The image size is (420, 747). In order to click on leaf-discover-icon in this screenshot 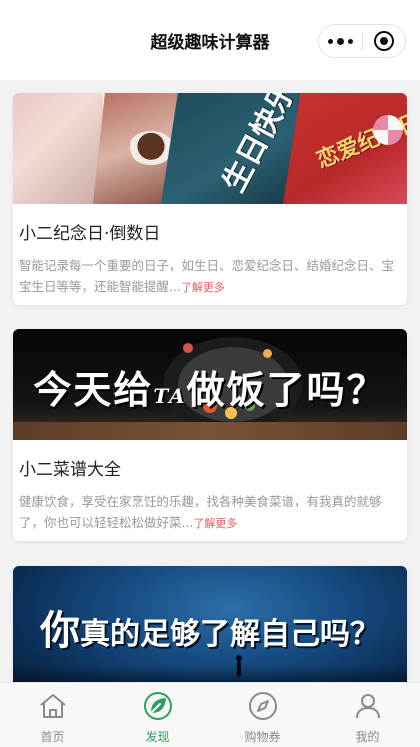, I will do `click(157, 706)`.